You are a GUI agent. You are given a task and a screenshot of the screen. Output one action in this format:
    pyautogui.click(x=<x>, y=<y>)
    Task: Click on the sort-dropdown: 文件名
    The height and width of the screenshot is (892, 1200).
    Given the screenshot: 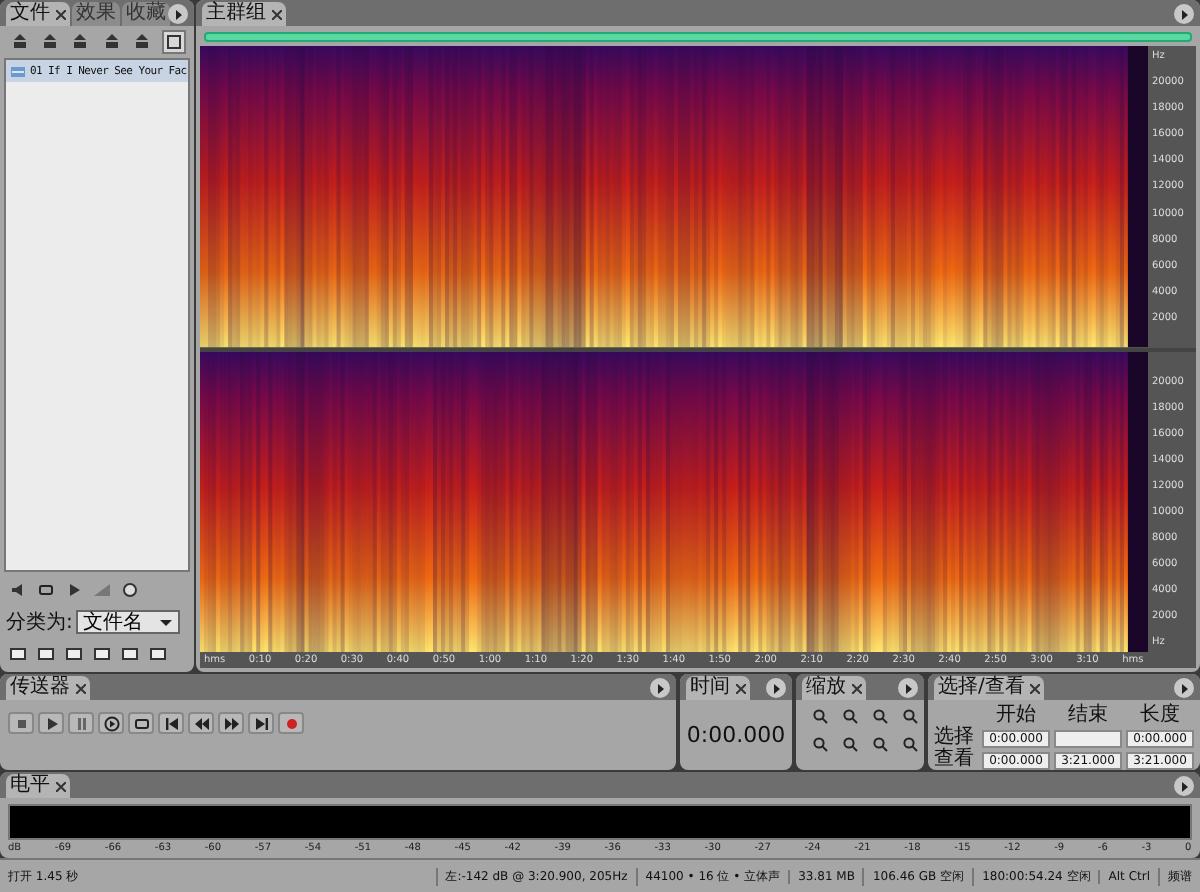 What is the action you would take?
    pyautogui.click(x=128, y=622)
    